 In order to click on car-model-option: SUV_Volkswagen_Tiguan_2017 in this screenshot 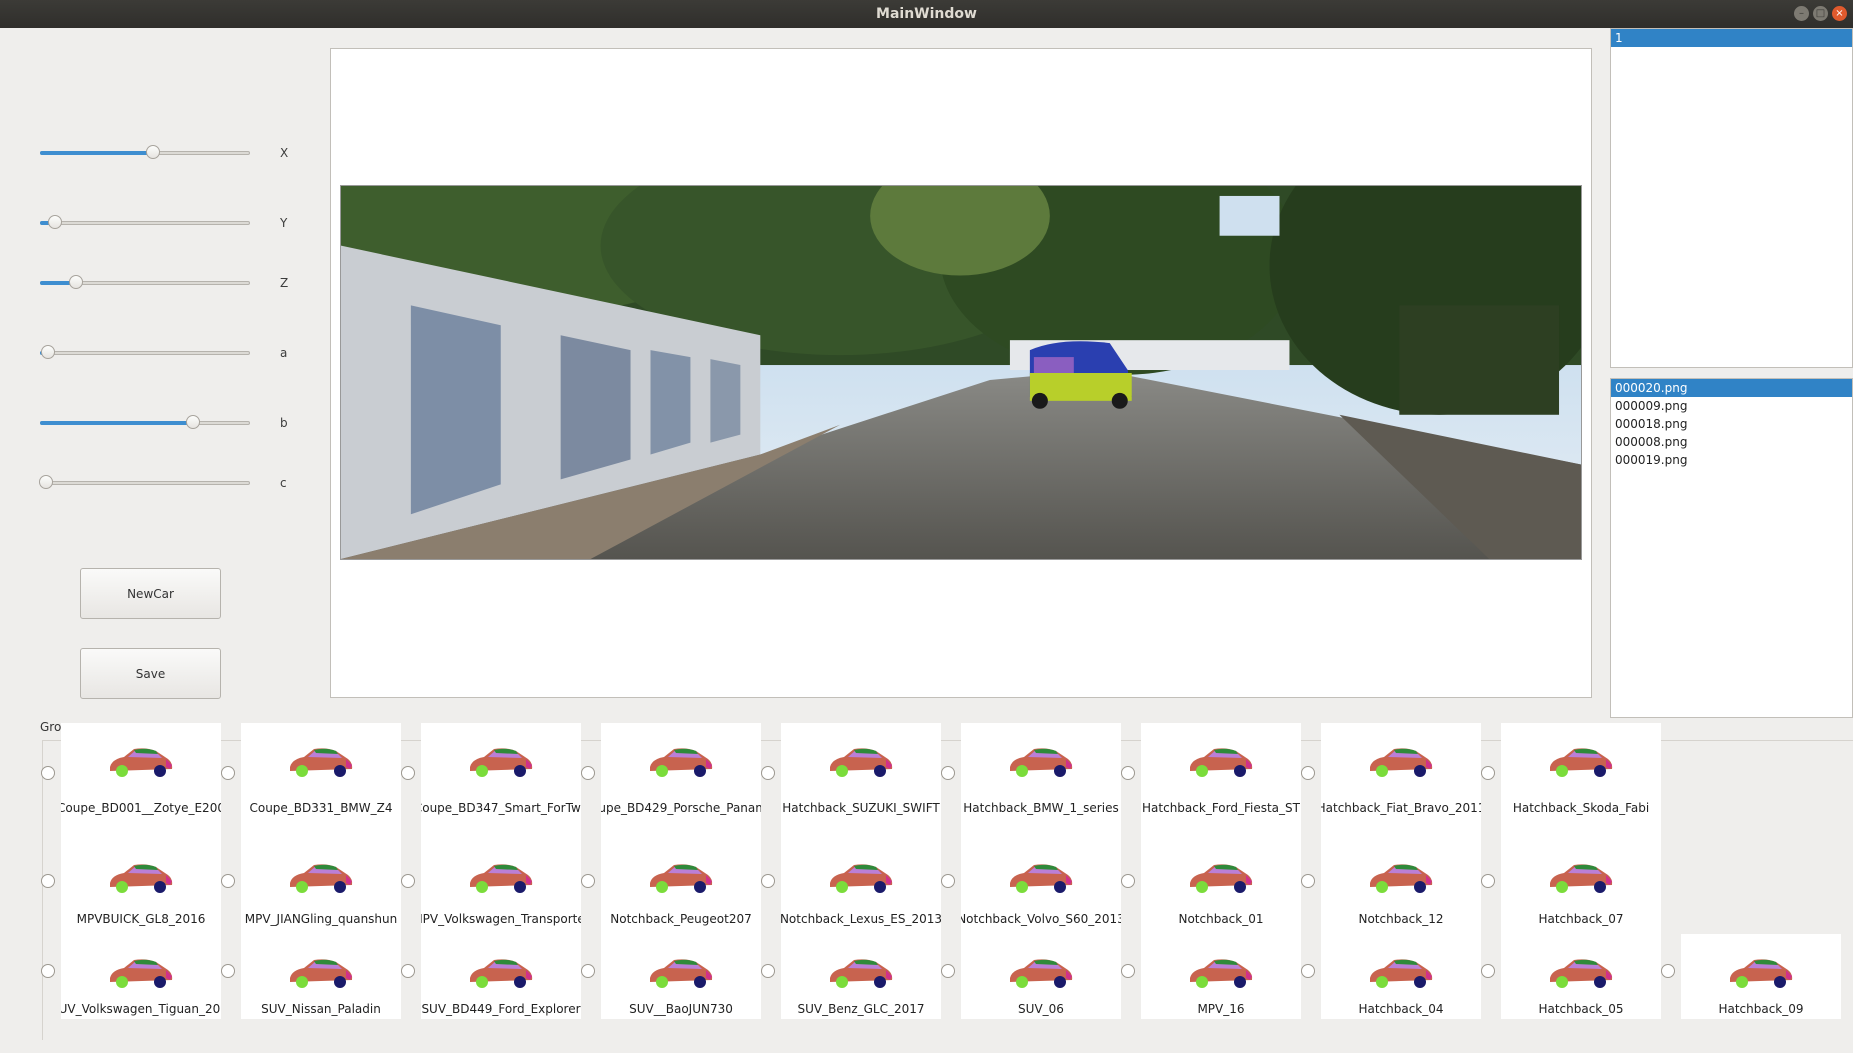, I will do `click(141, 976)`.